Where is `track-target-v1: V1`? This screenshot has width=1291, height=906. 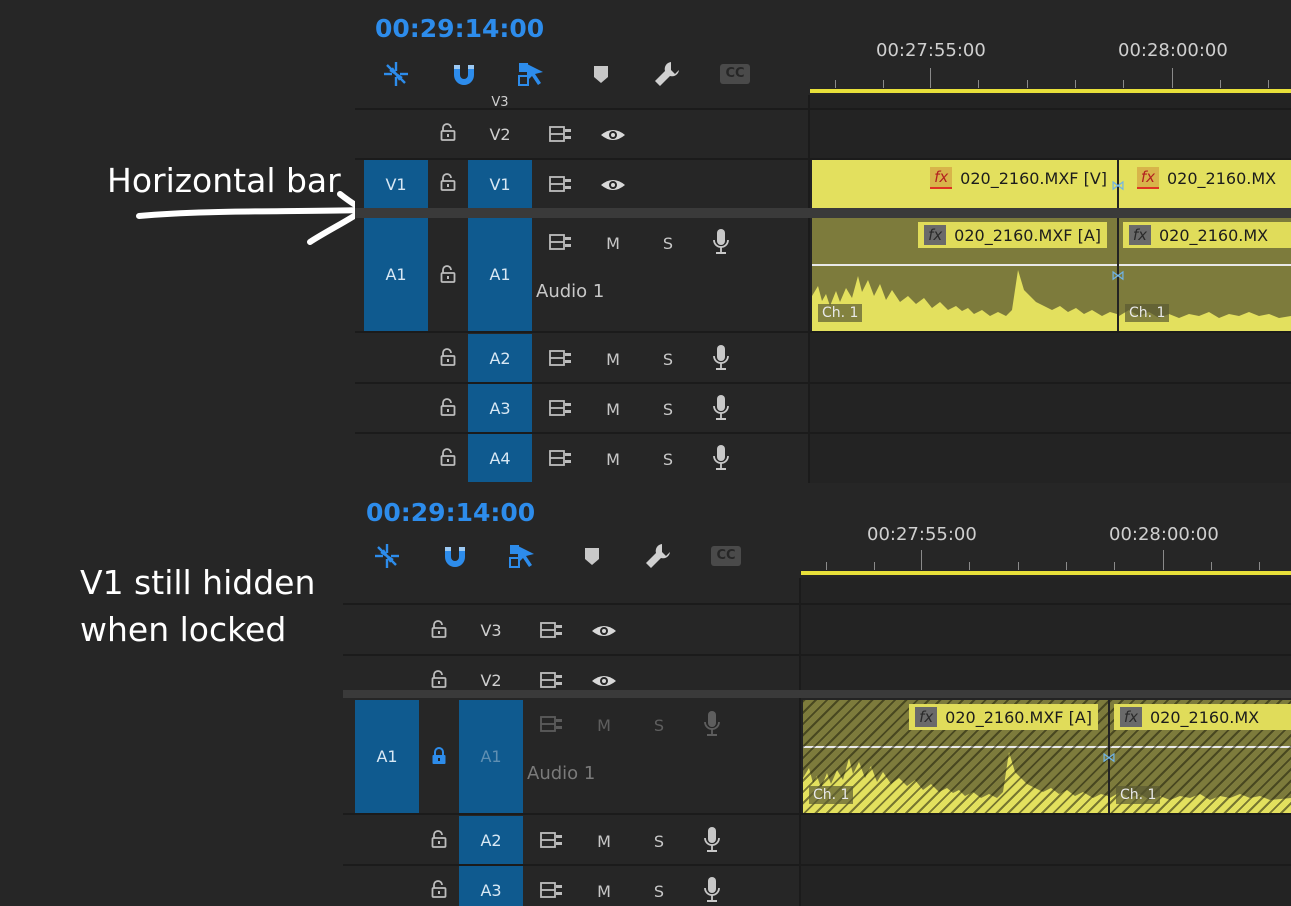
track-target-v1: V1 is located at coordinates (500, 184).